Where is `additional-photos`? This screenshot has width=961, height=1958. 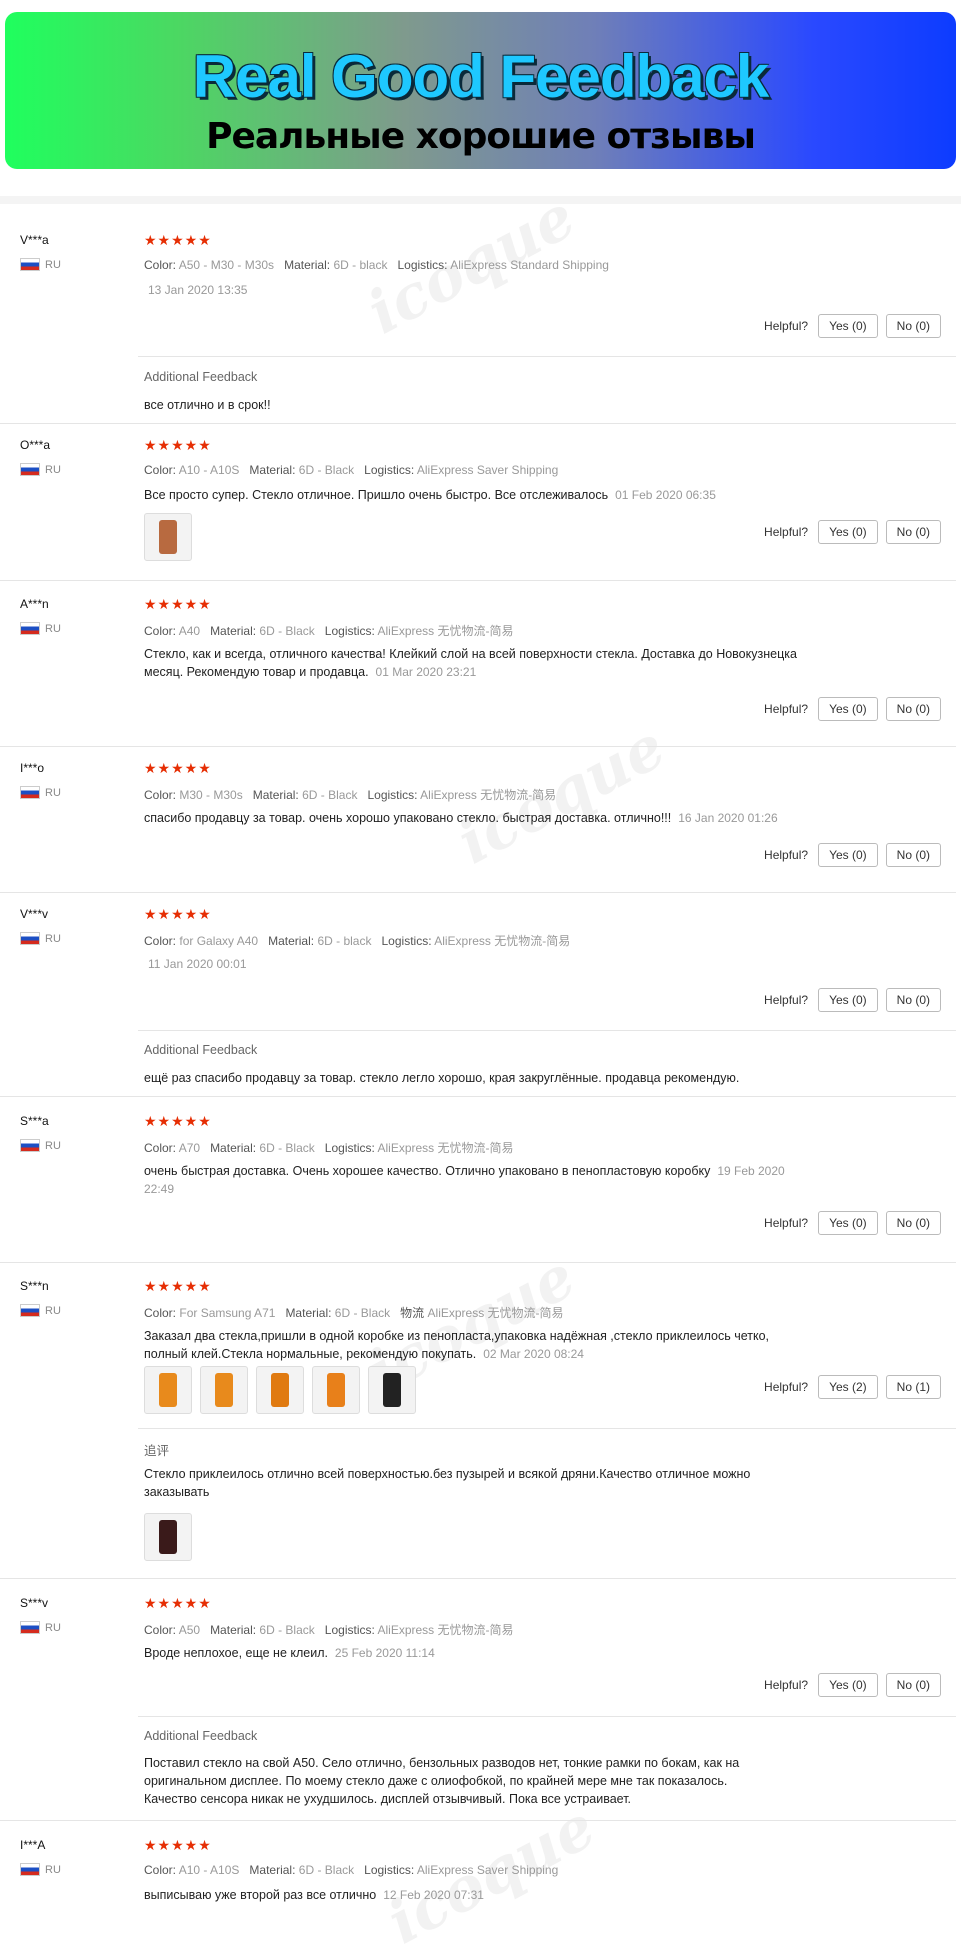
additional-photos is located at coordinates (168, 1537).